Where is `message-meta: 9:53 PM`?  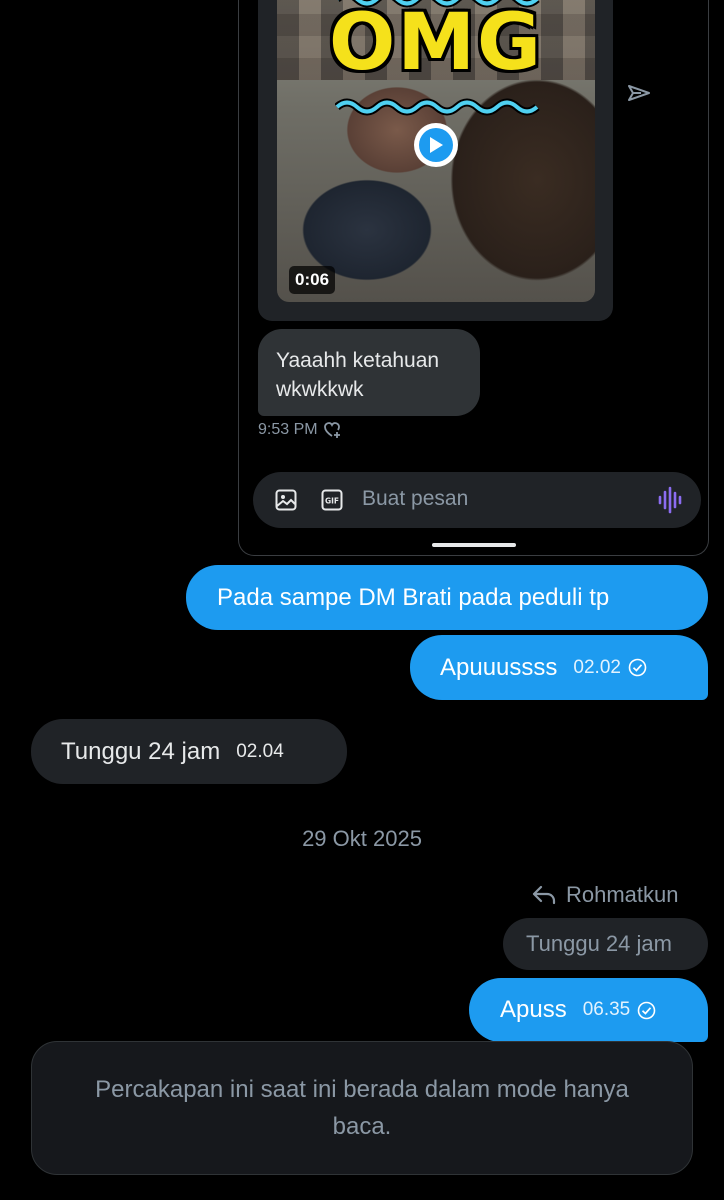
message-meta: 9:53 PM is located at coordinates (300, 430).